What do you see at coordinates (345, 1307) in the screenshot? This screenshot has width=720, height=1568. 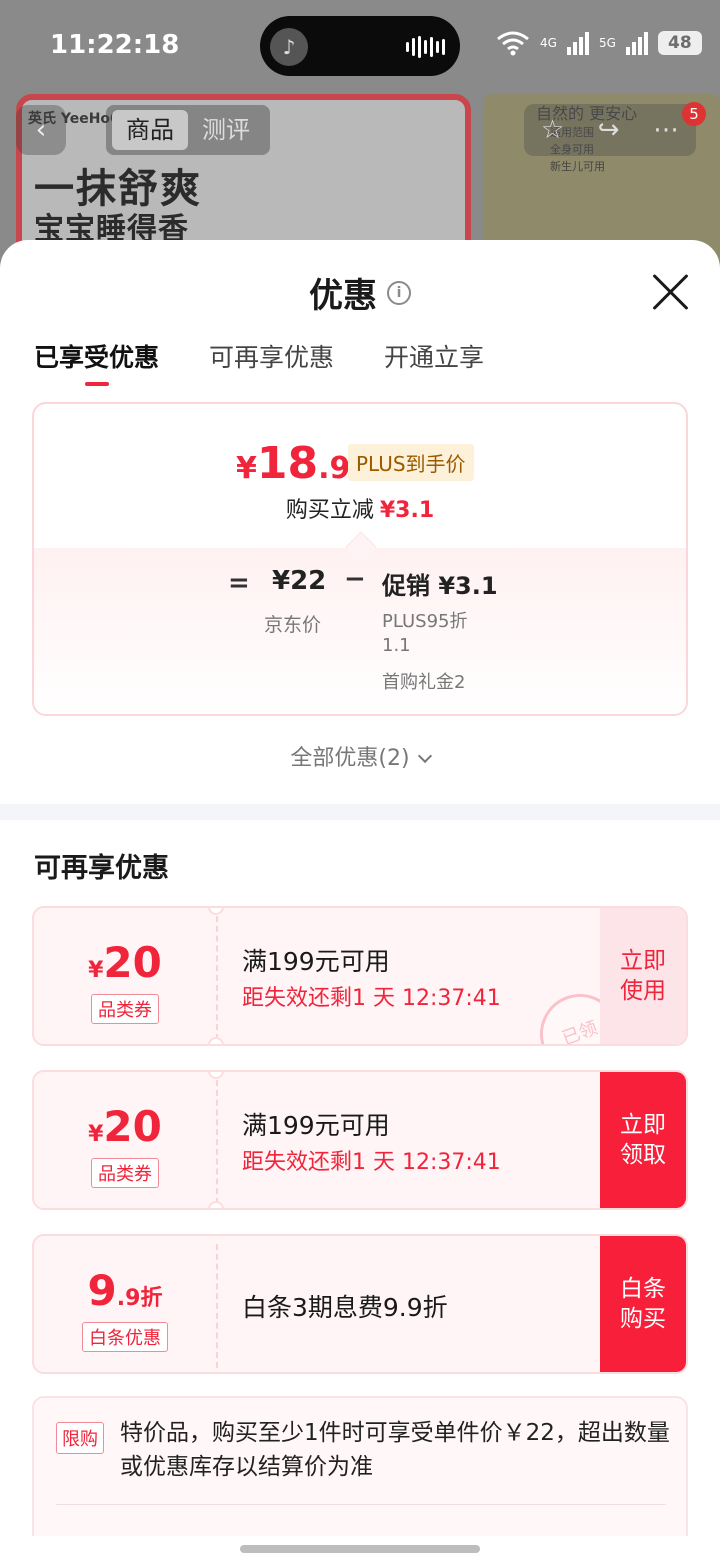 I see `coupon-condition: 白条3期息费9.9折` at bounding box center [345, 1307].